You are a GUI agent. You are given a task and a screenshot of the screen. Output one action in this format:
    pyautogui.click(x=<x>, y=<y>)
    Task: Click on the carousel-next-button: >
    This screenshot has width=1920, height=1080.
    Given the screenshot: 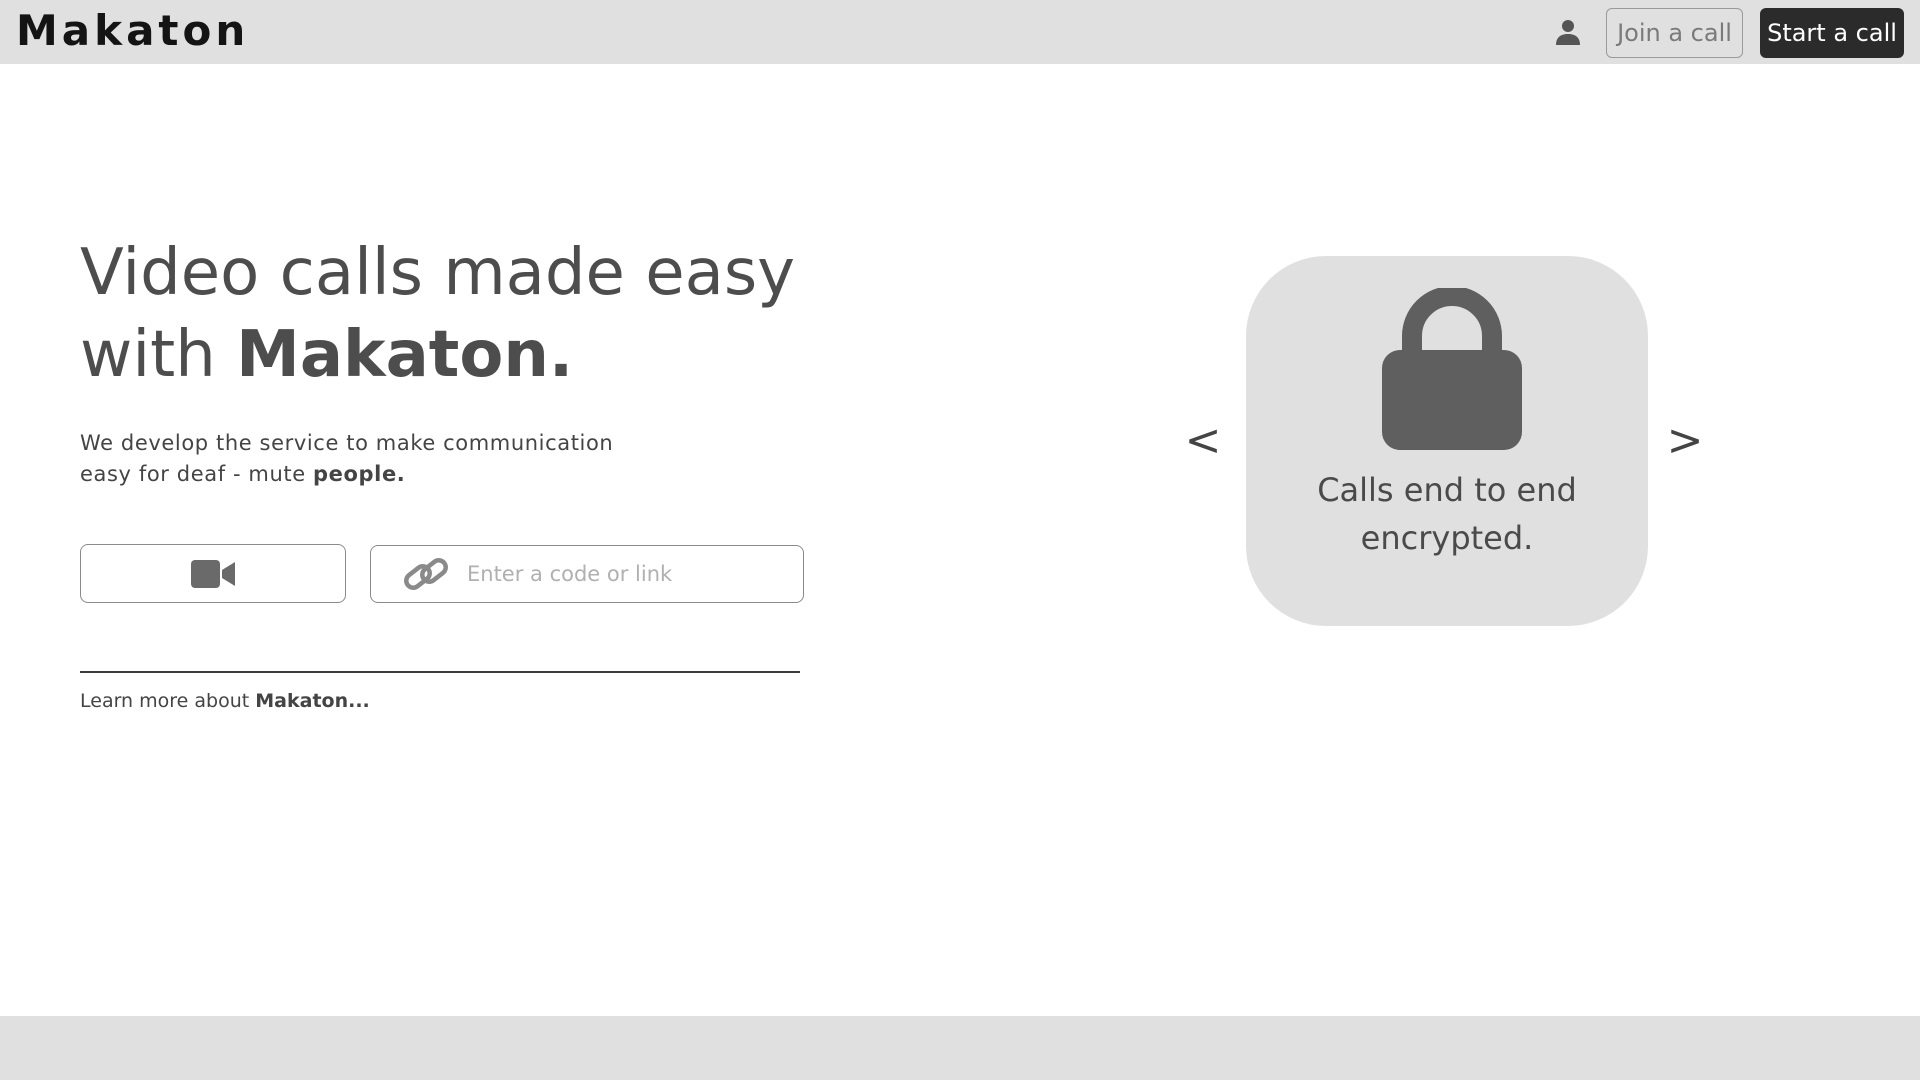 What is the action you would take?
    pyautogui.click(x=1685, y=440)
    